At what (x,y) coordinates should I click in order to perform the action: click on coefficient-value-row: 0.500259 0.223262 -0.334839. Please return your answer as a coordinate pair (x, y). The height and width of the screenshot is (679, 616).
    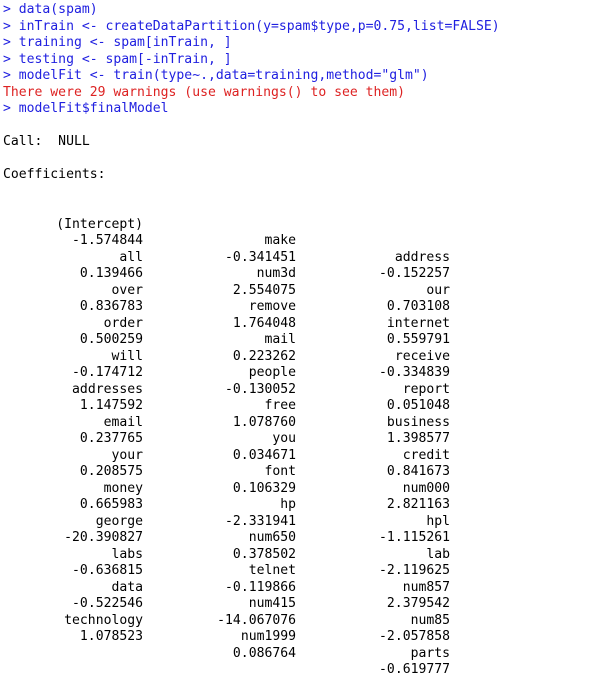
    Looking at the image, I should click on (309, 339).